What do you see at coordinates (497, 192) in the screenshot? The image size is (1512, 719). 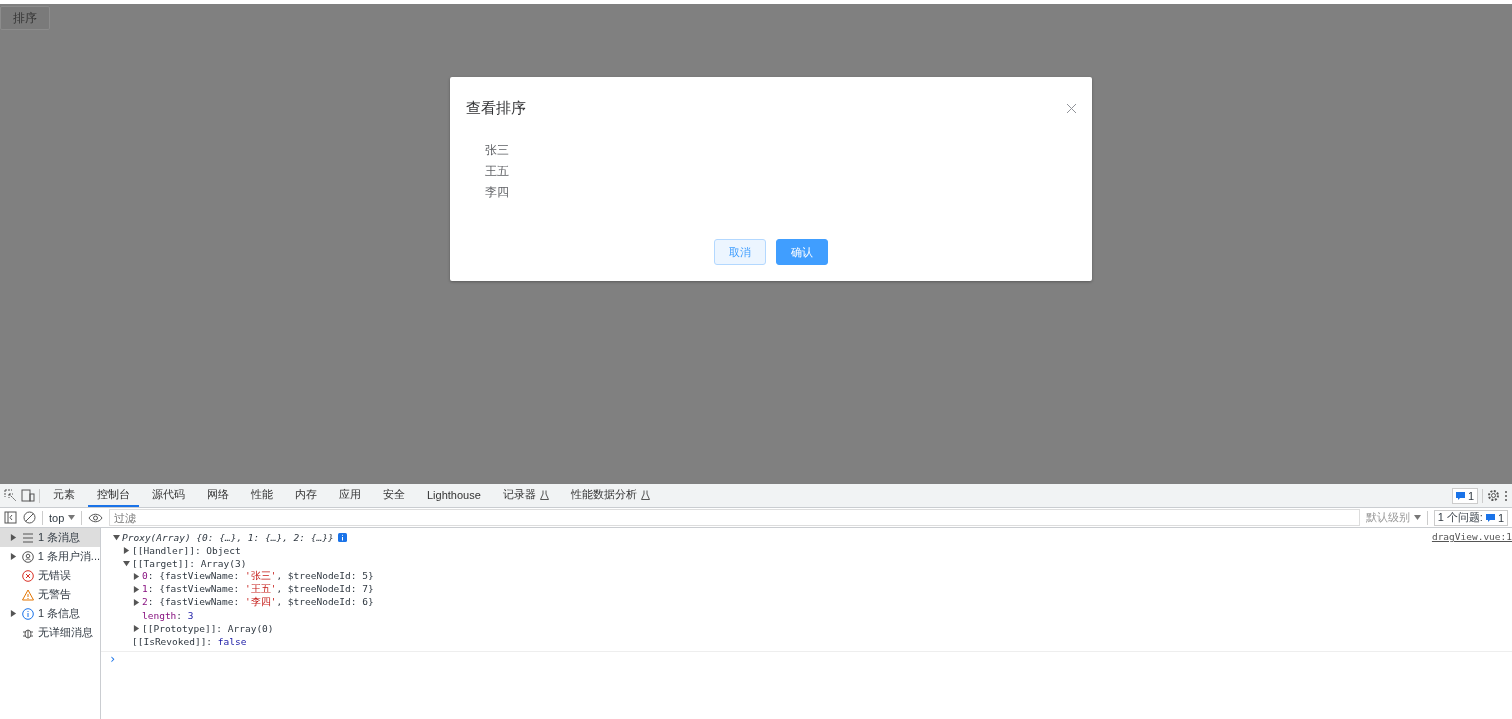 I see `sort-item: 李四` at bounding box center [497, 192].